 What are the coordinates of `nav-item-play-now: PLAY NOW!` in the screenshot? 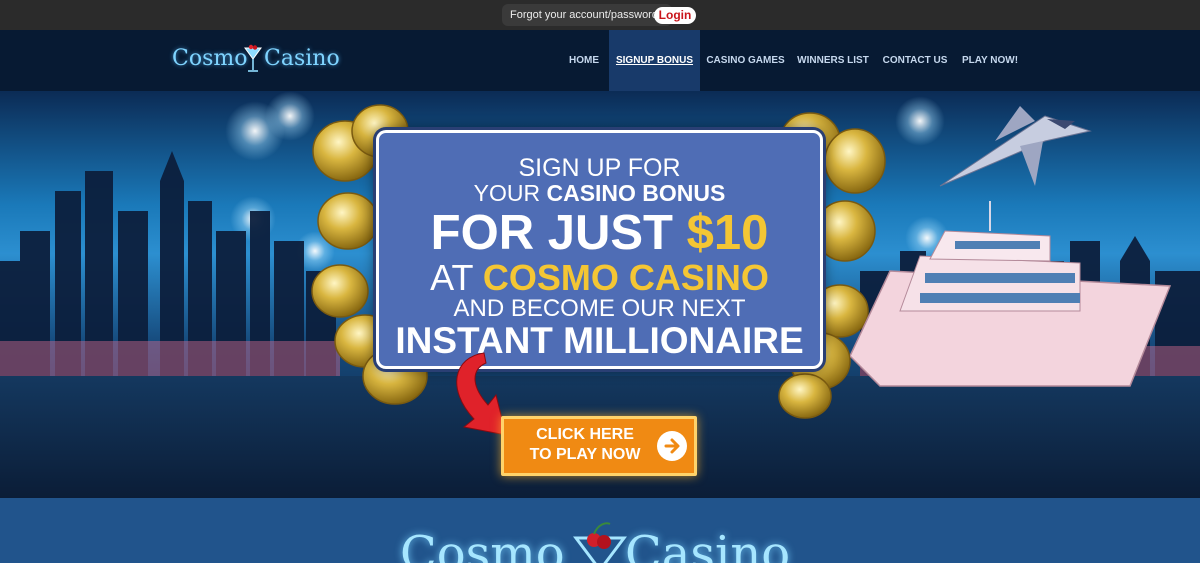 It's located at (990, 60).